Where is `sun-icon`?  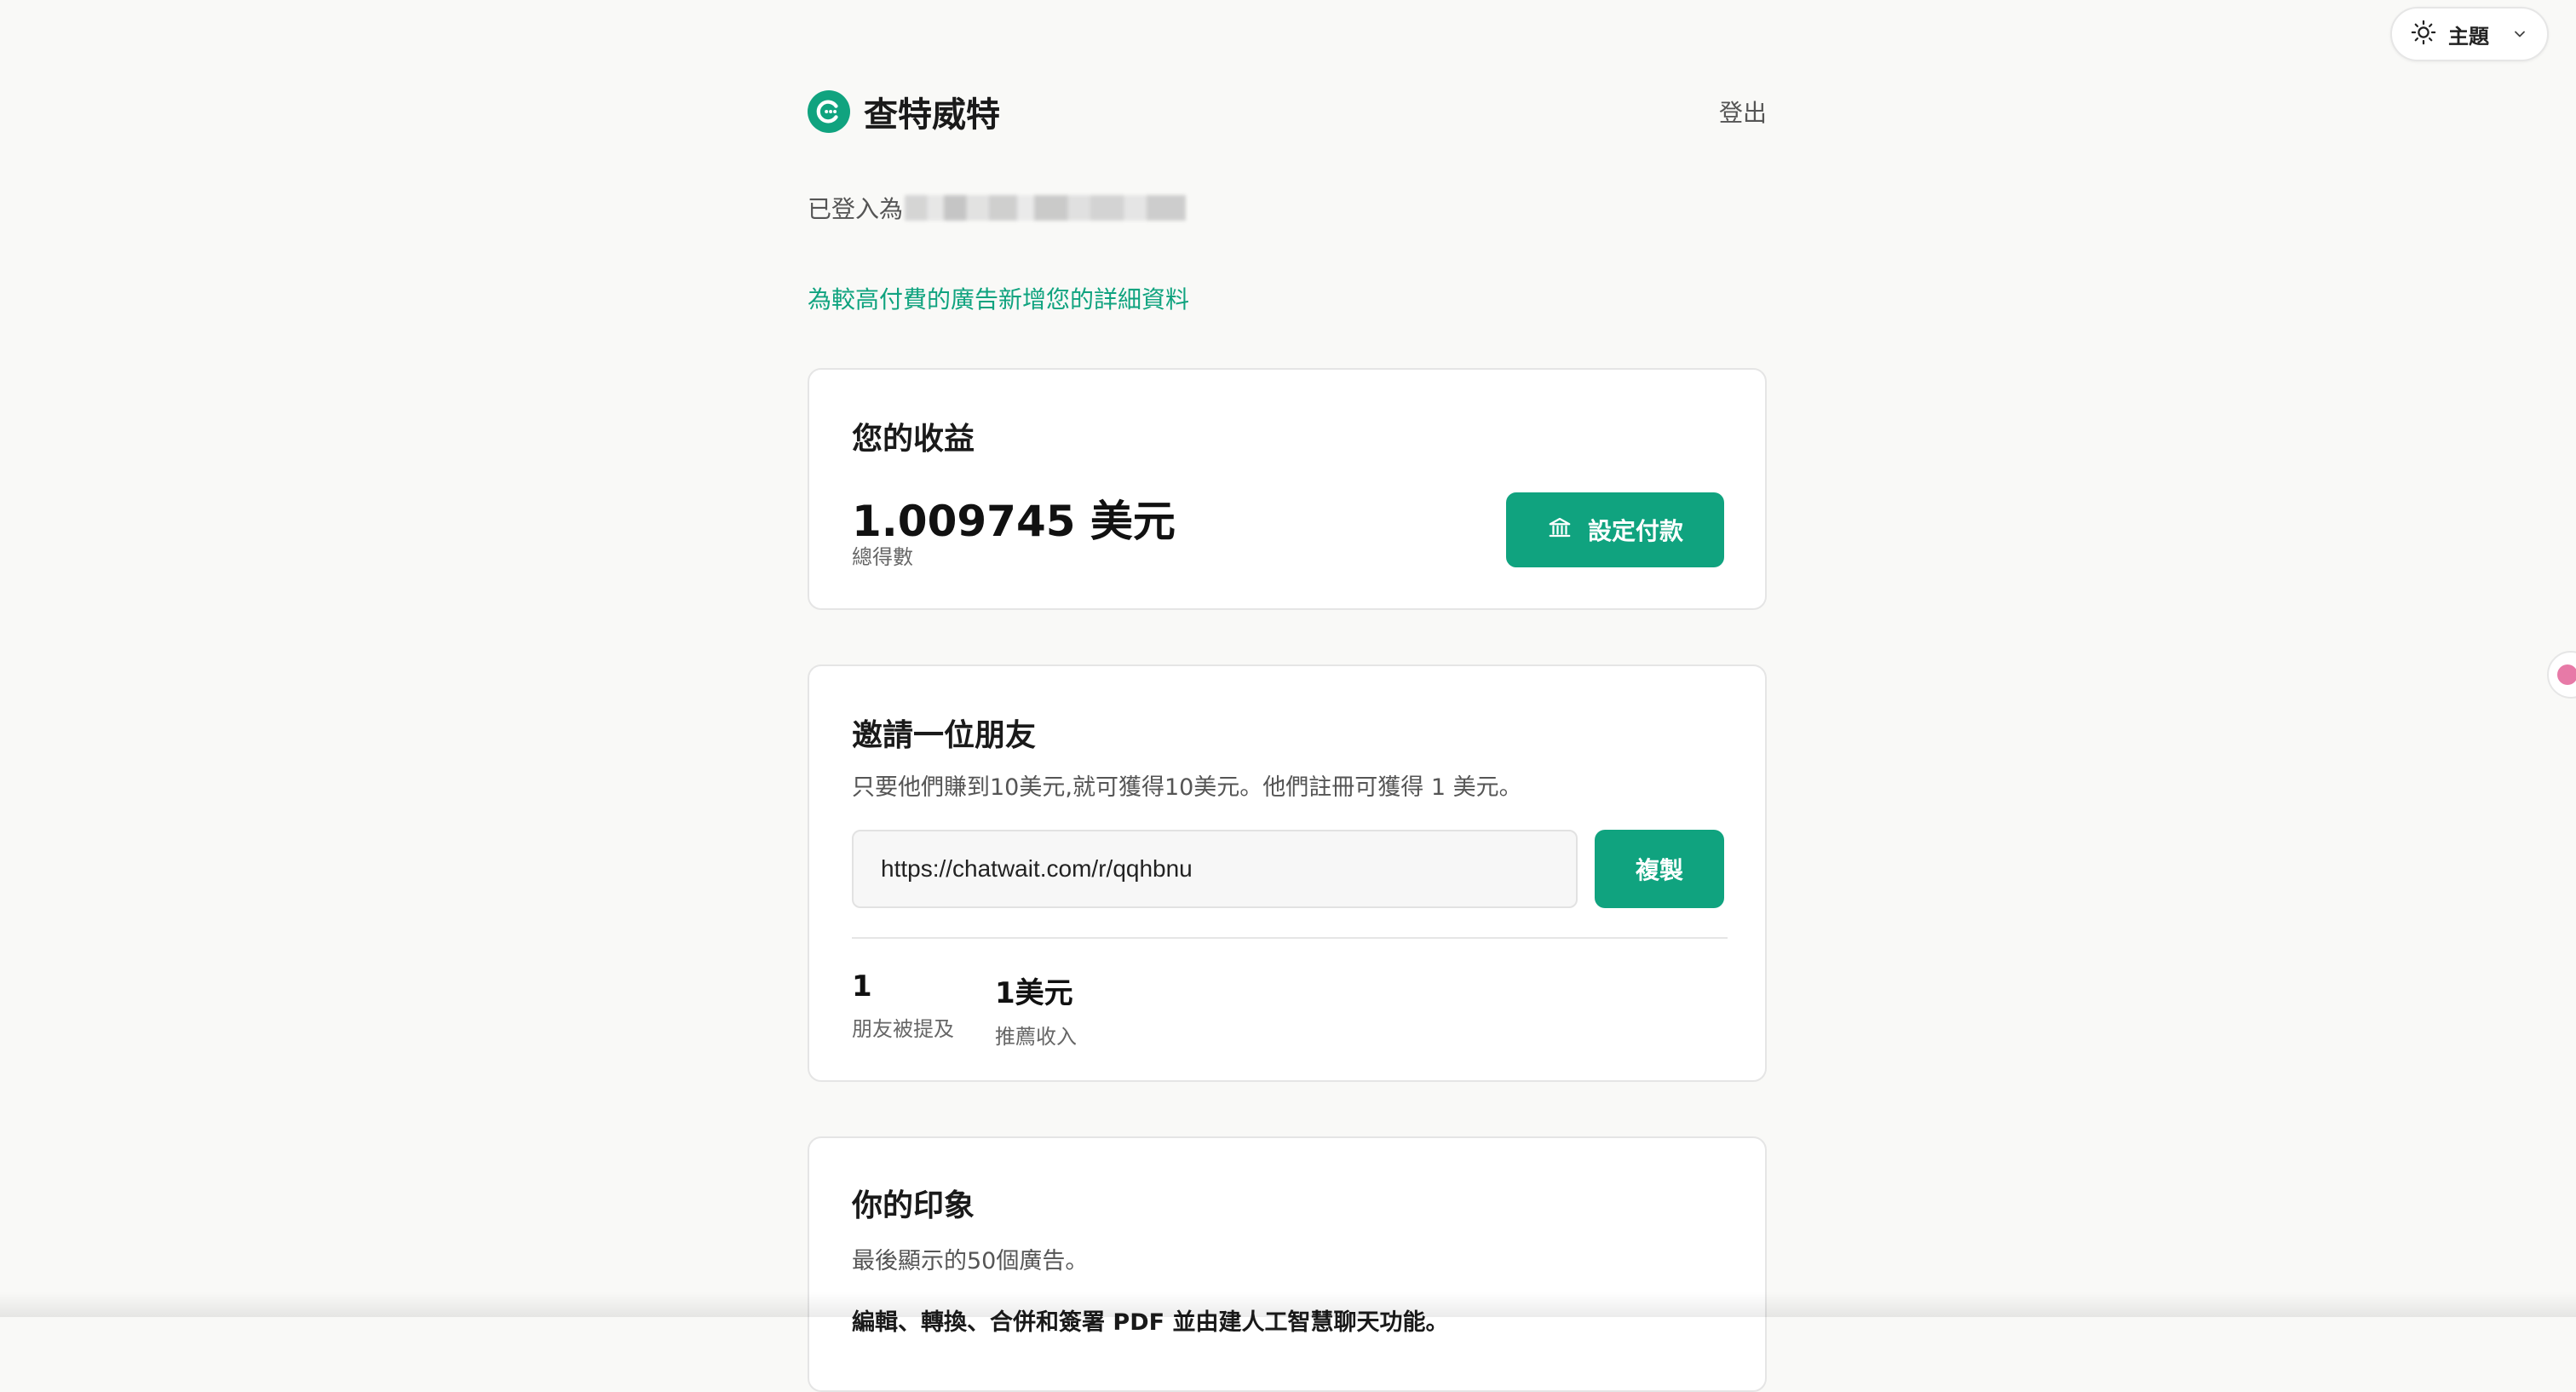 sun-icon is located at coordinates (2424, 34).